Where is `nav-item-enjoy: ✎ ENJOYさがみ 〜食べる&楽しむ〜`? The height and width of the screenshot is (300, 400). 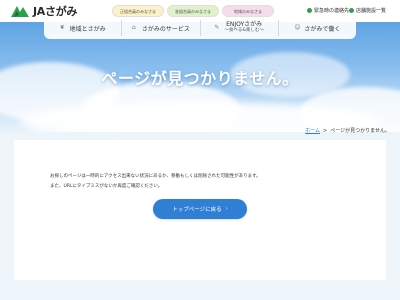
nav-item-enjoy: ✎ ENJOYさがみ 〜食べる&楽しむ〜 is located at coordinates (240, 28).